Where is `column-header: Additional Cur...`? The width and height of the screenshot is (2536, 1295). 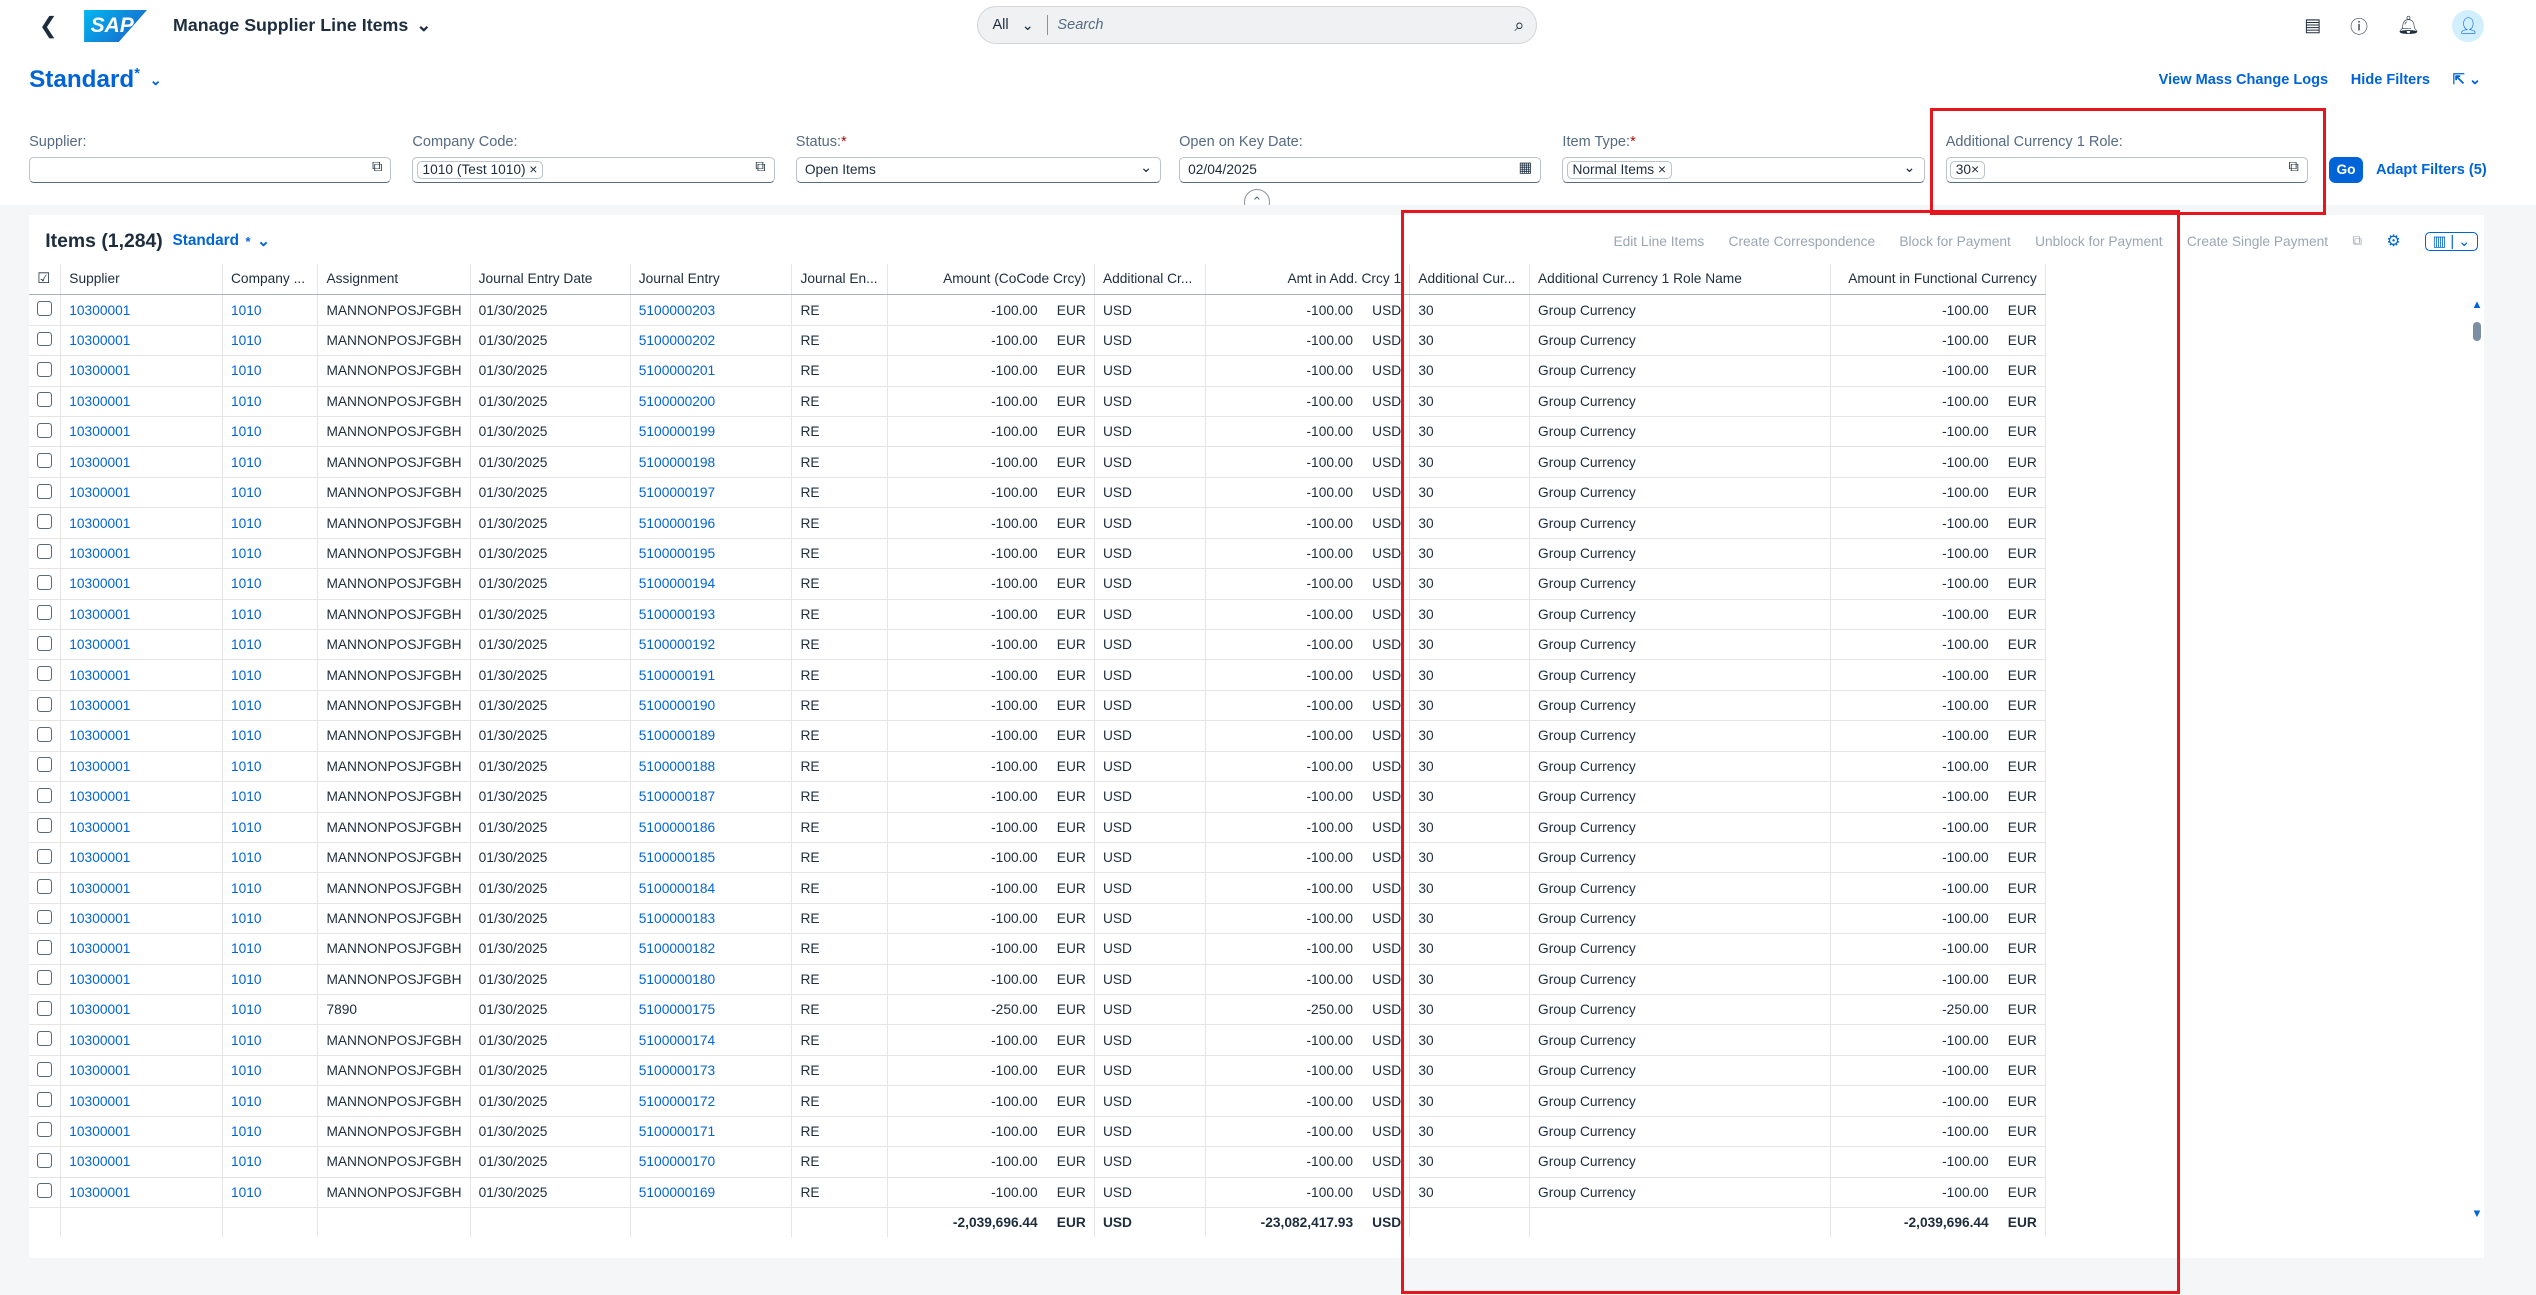
column-header: Additional Cur... is located at coordinates (1469, 279).